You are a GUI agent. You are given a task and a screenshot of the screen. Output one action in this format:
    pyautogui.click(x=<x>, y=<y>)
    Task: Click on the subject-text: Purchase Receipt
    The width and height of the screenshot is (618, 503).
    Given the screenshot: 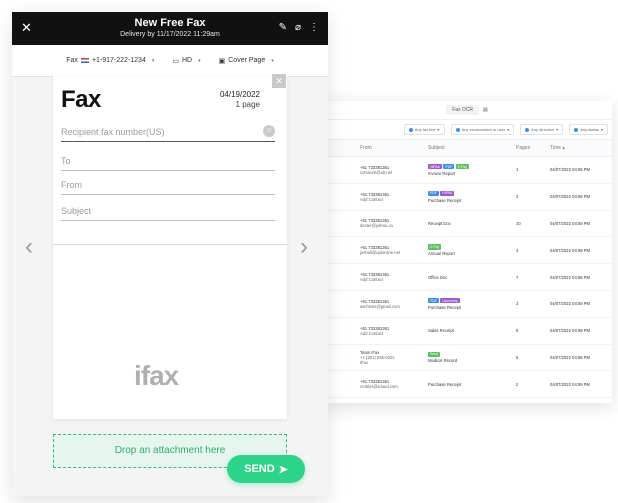 What is the action you would take?
    pyautogui.click(x=445, y=307)
    